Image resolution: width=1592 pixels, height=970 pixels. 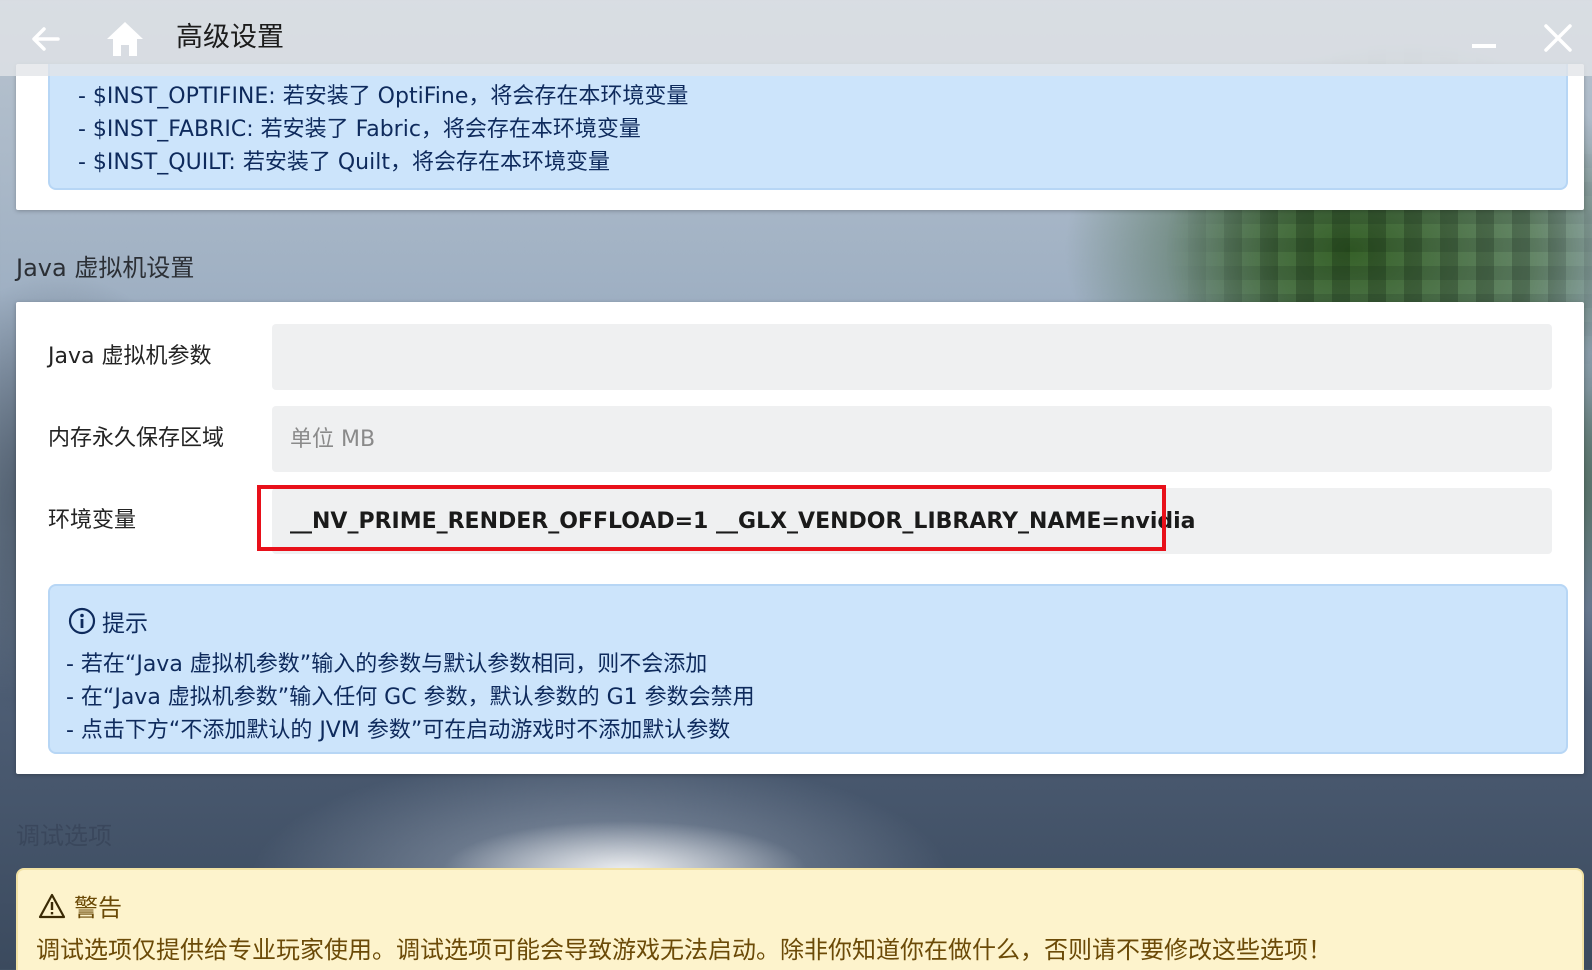 I want to click on warning-icon, so click(x=52, y=905).